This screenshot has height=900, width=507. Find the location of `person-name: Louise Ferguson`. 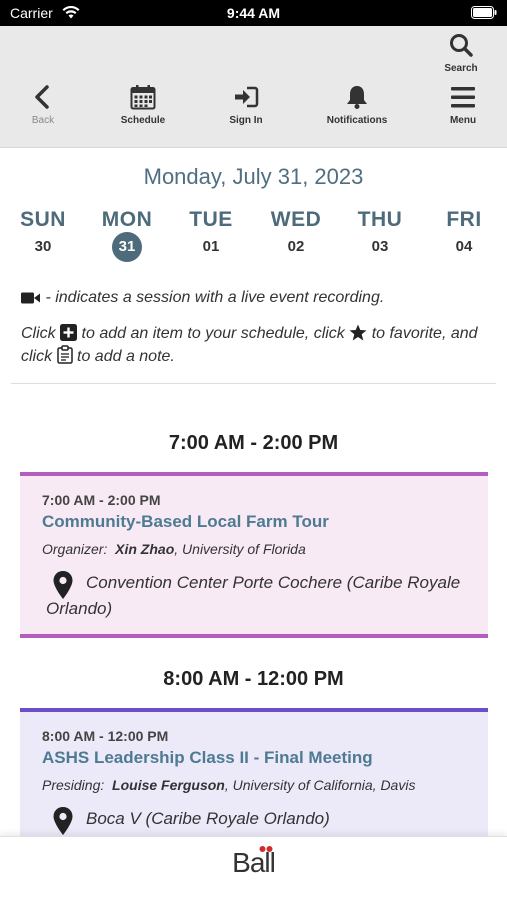

person-name: Louise Ferguson is located at coordinates (168, 785).